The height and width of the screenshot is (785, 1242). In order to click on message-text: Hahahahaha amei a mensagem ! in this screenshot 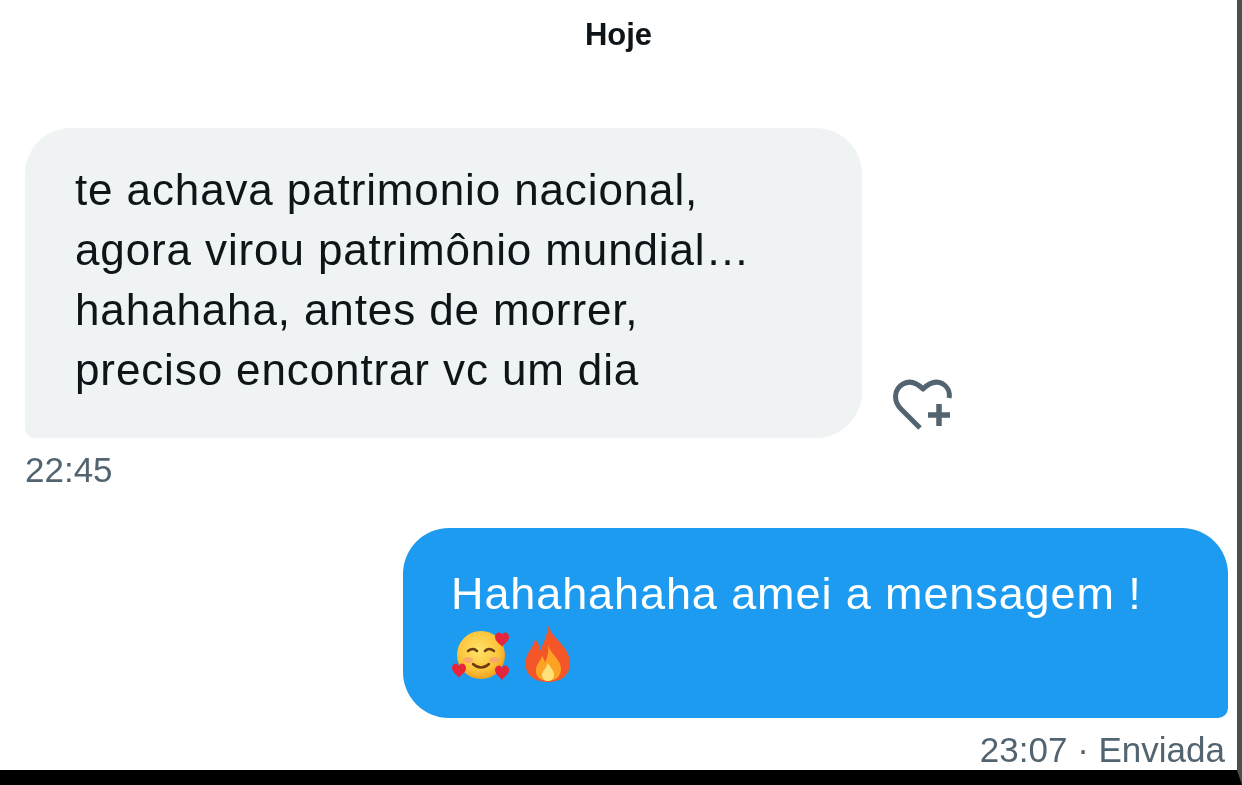, I will do `click(796, 594)`.